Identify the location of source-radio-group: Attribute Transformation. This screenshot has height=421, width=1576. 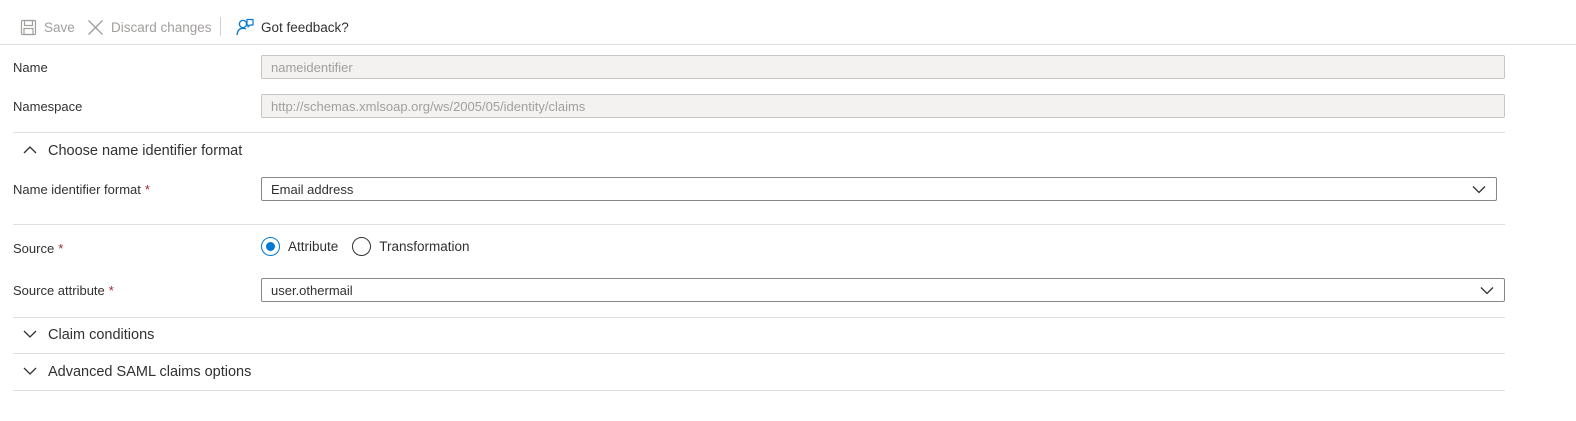
(372, 246).